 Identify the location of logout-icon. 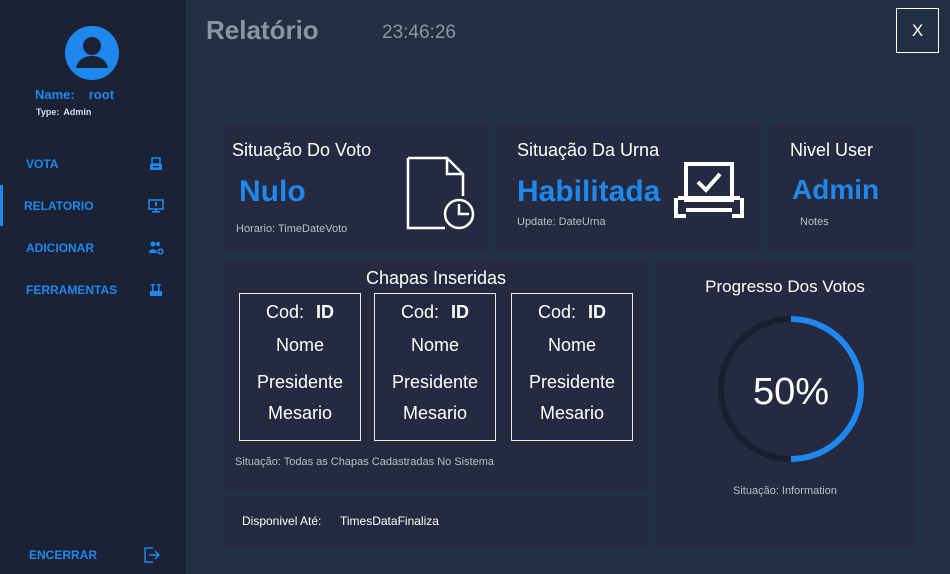
(152, 555).